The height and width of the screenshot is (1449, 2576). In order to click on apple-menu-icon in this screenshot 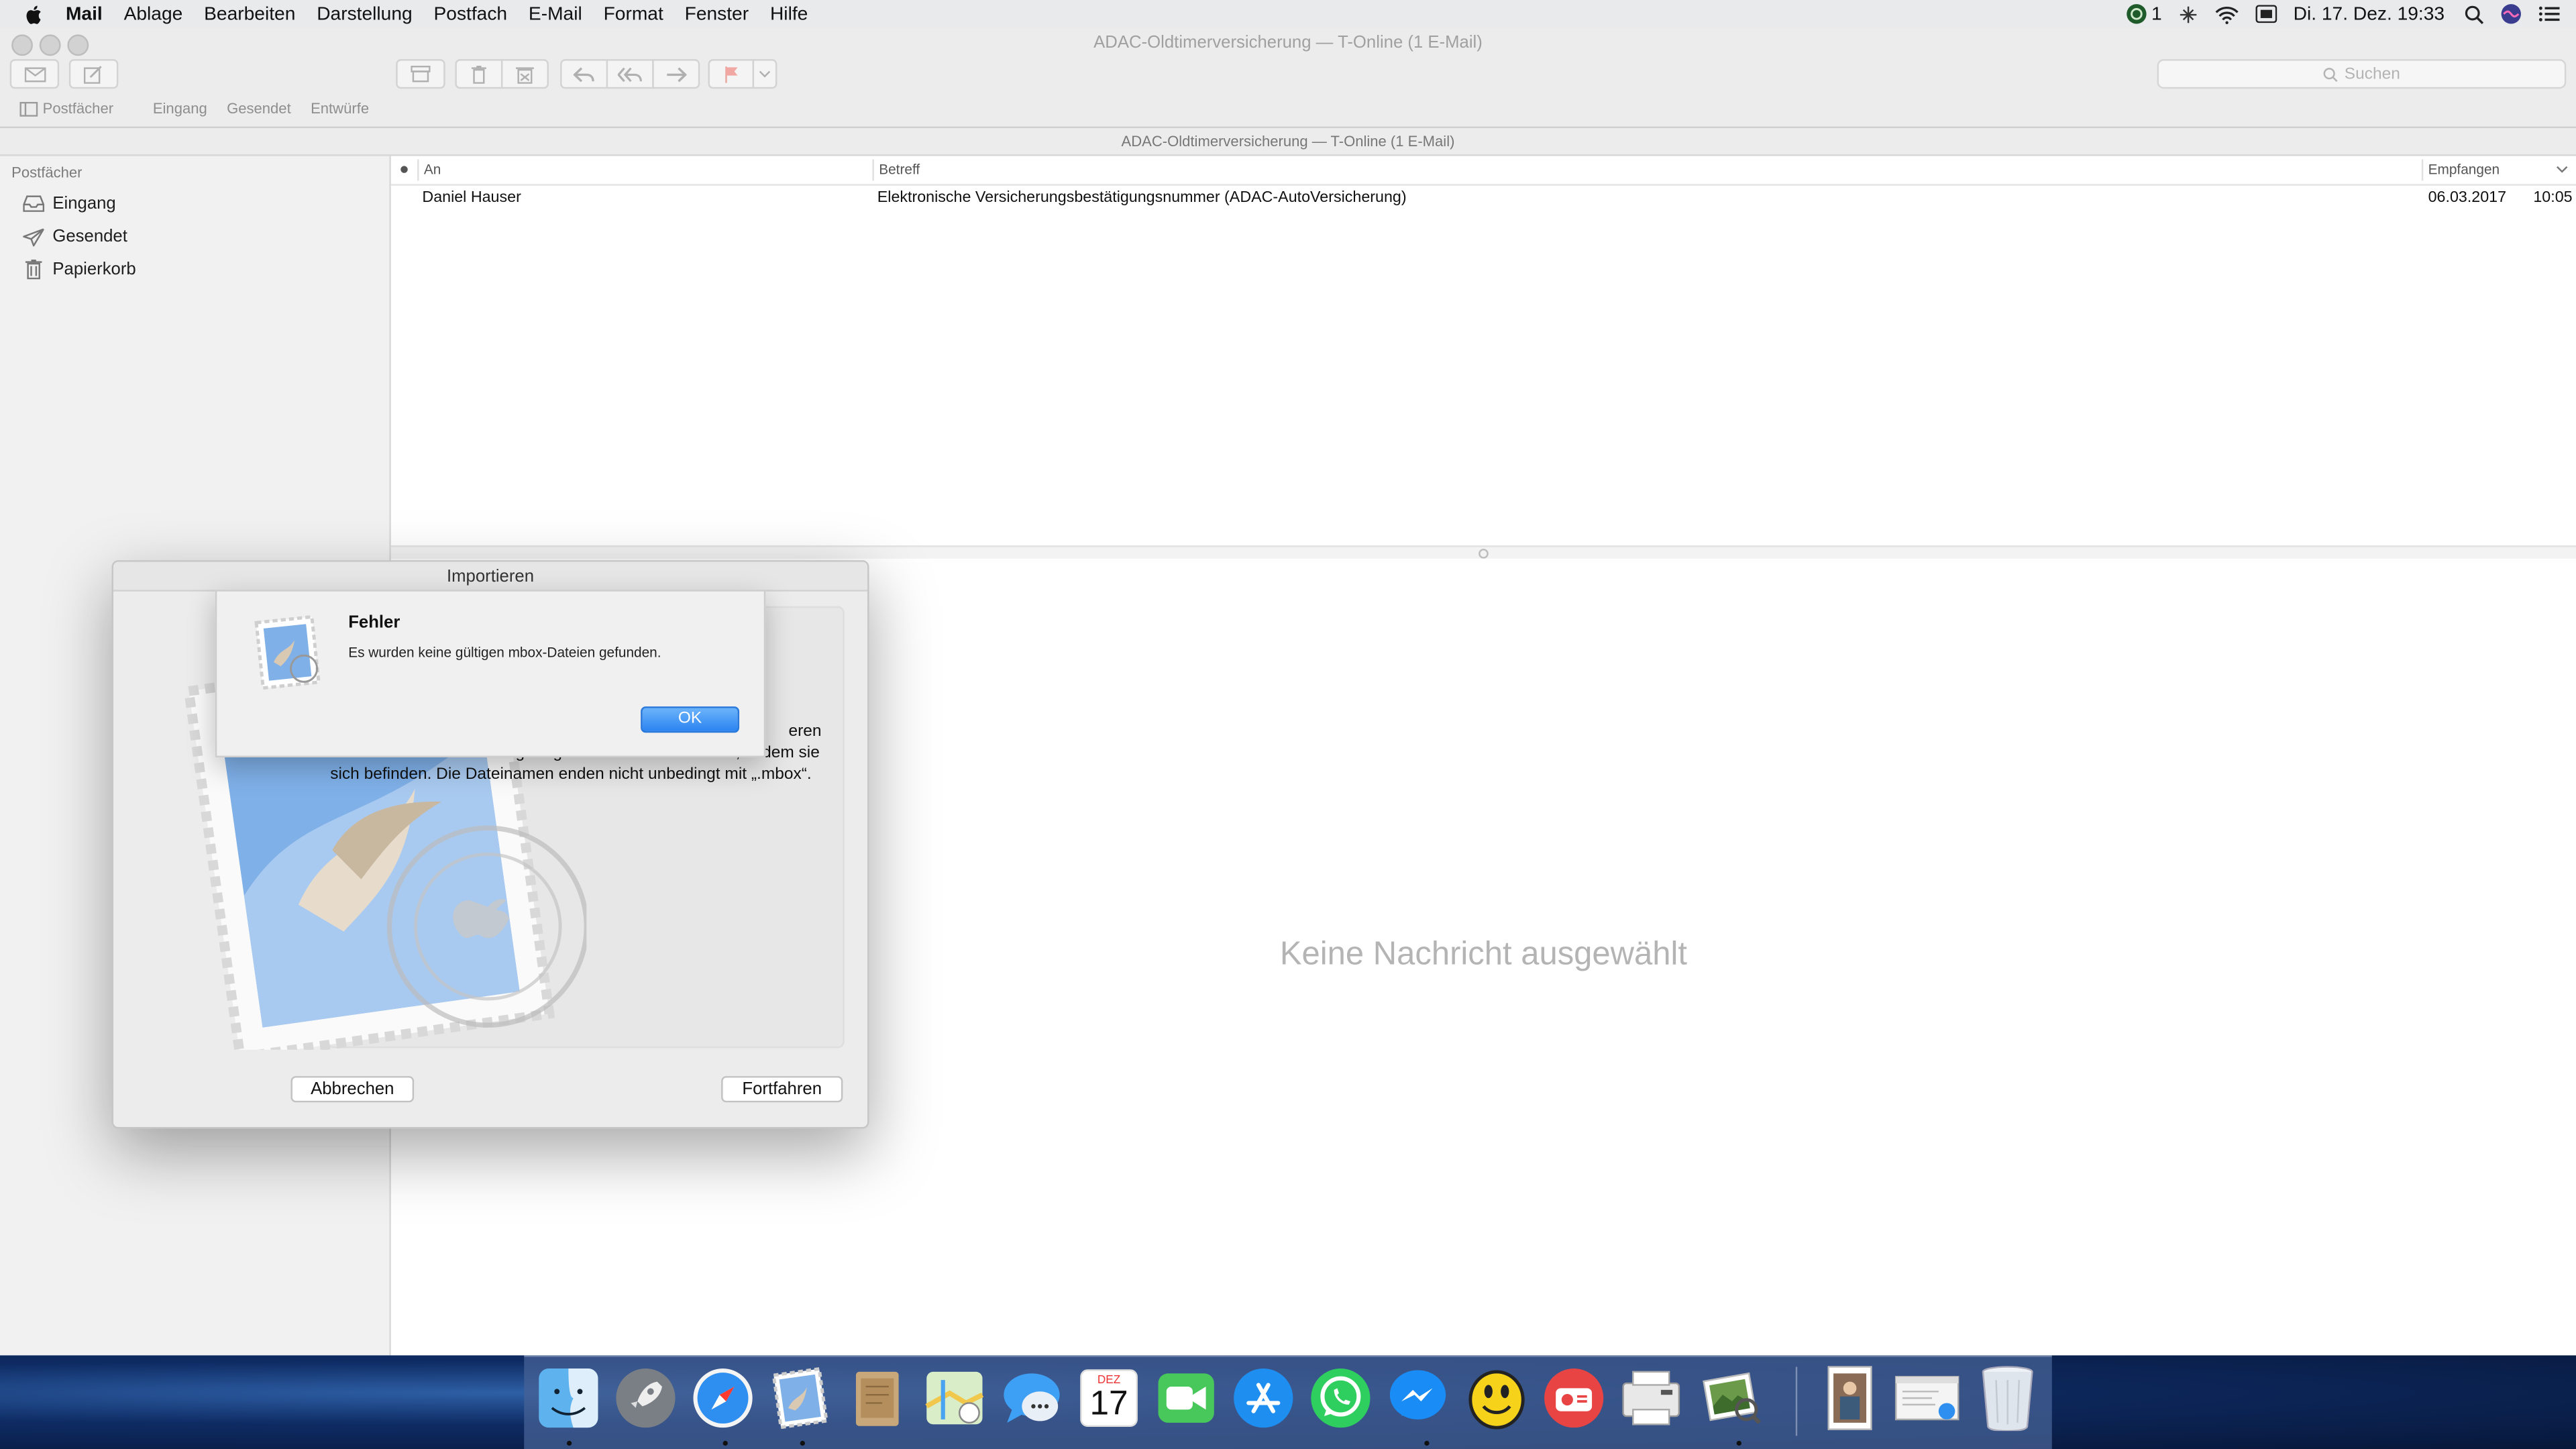, I will do `click(34, 14)`.